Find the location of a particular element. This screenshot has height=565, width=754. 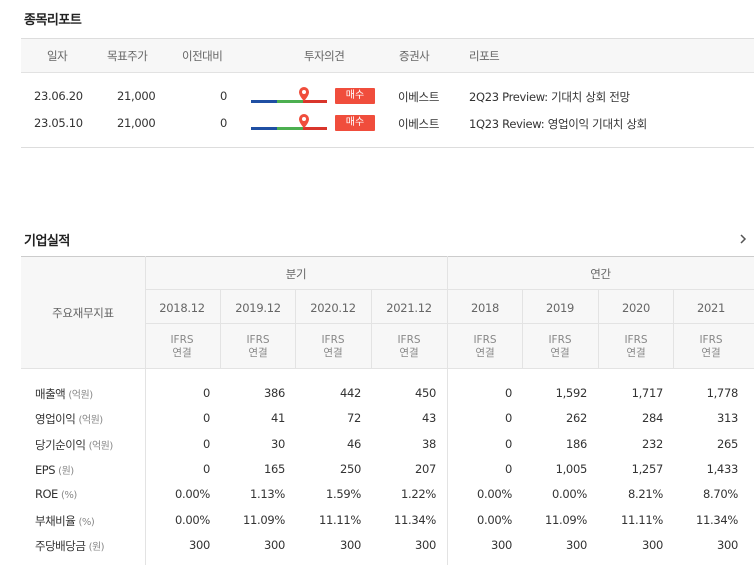

period-header: 2019 is located at coordinates (560, 308).